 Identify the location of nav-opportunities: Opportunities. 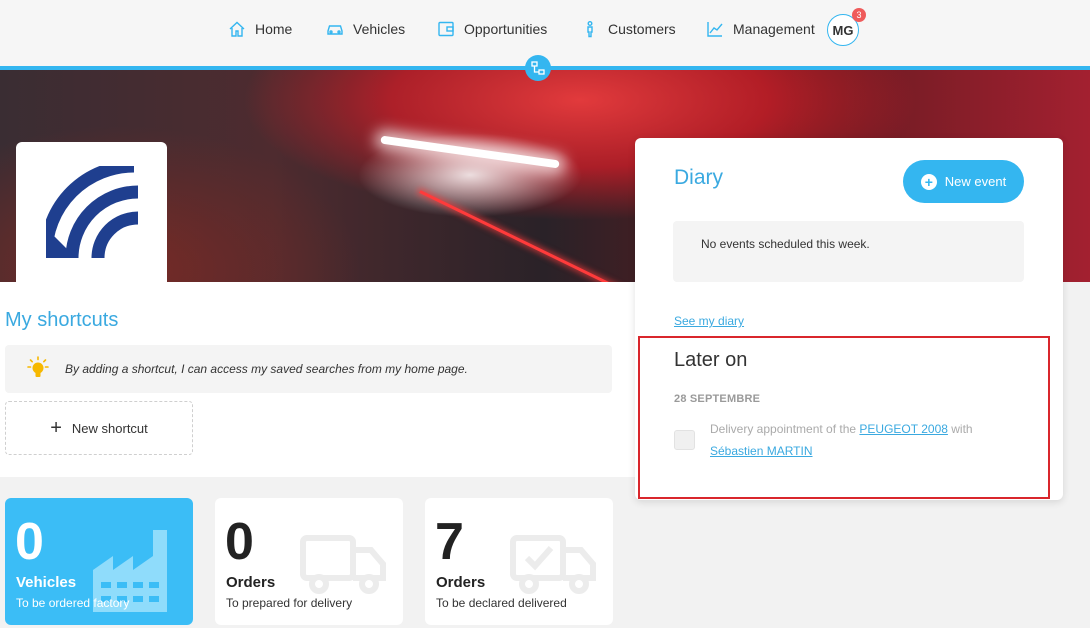
(492, 29).